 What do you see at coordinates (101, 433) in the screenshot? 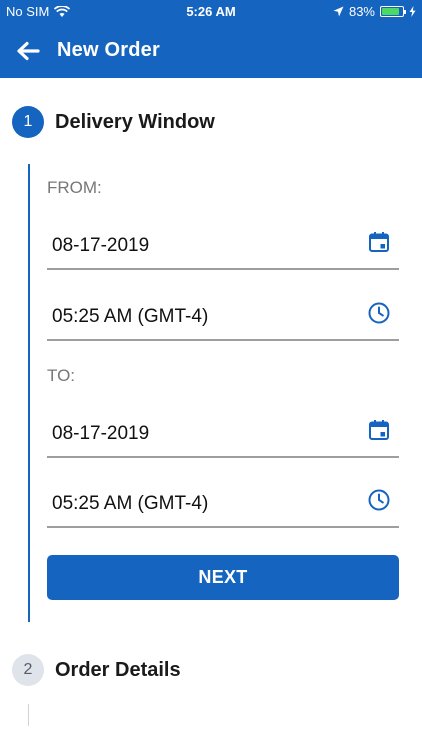
I see `to-date-value: 08-17-2019` at bounding box center [101, 433].